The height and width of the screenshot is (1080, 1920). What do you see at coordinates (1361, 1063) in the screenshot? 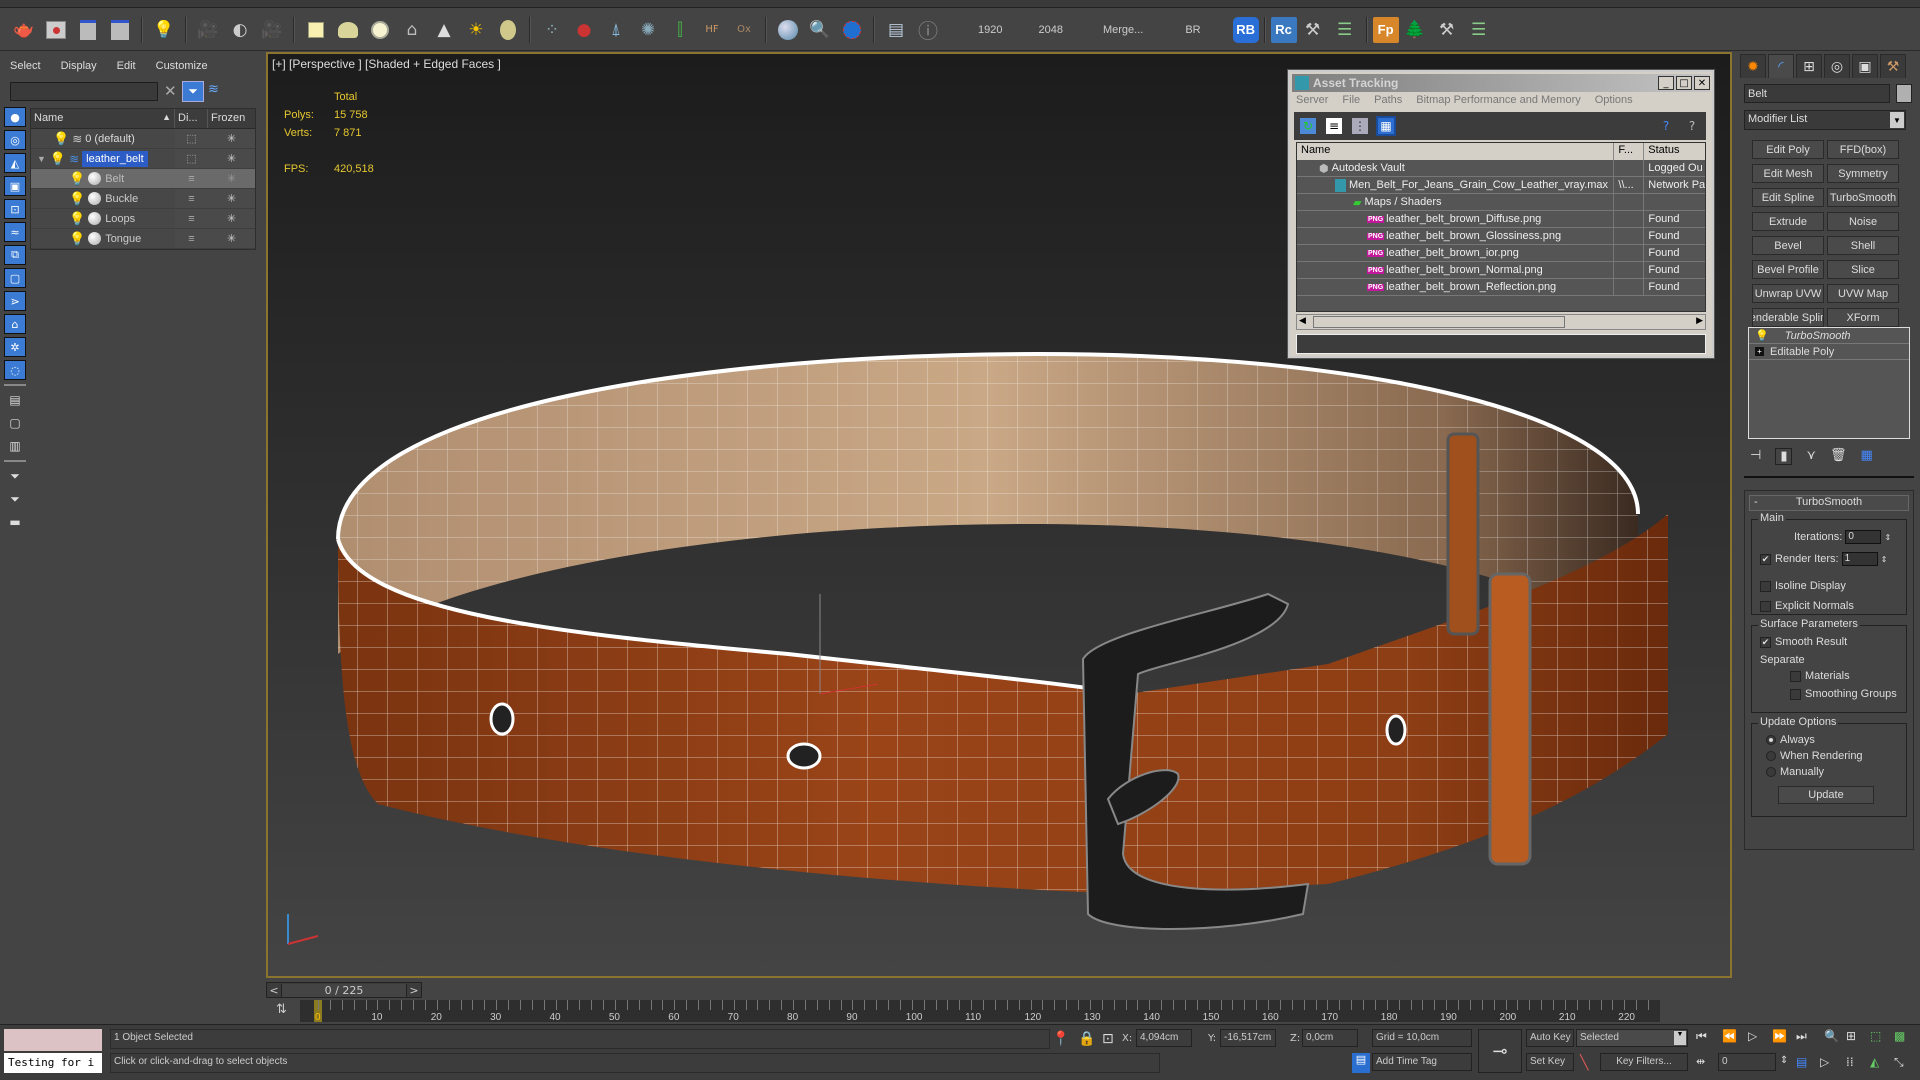
I see `time-tag-icon: ▤` at bounding box center [1361, 1063].